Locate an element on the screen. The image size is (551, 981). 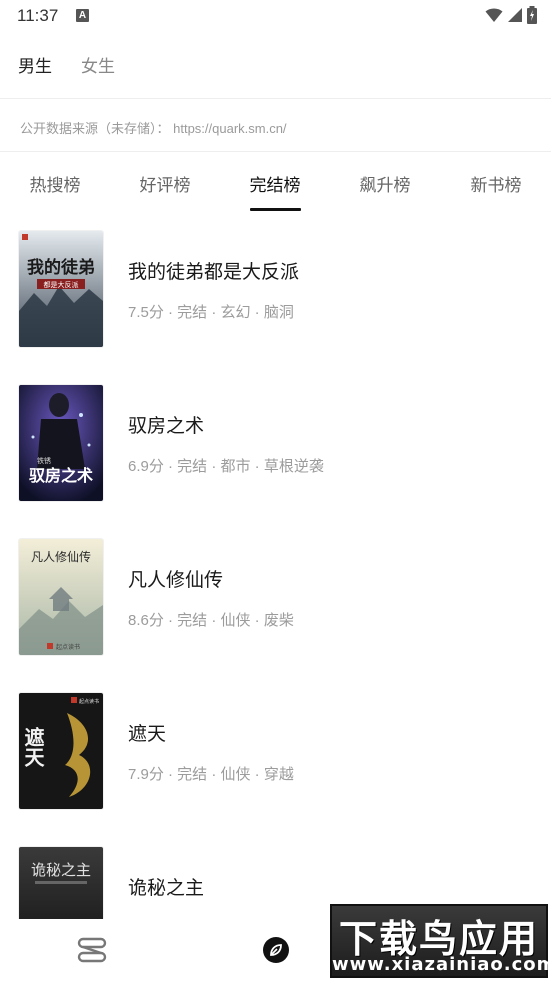
book-cover: 遮天 起点读书 is located at coordinates (61, 751).